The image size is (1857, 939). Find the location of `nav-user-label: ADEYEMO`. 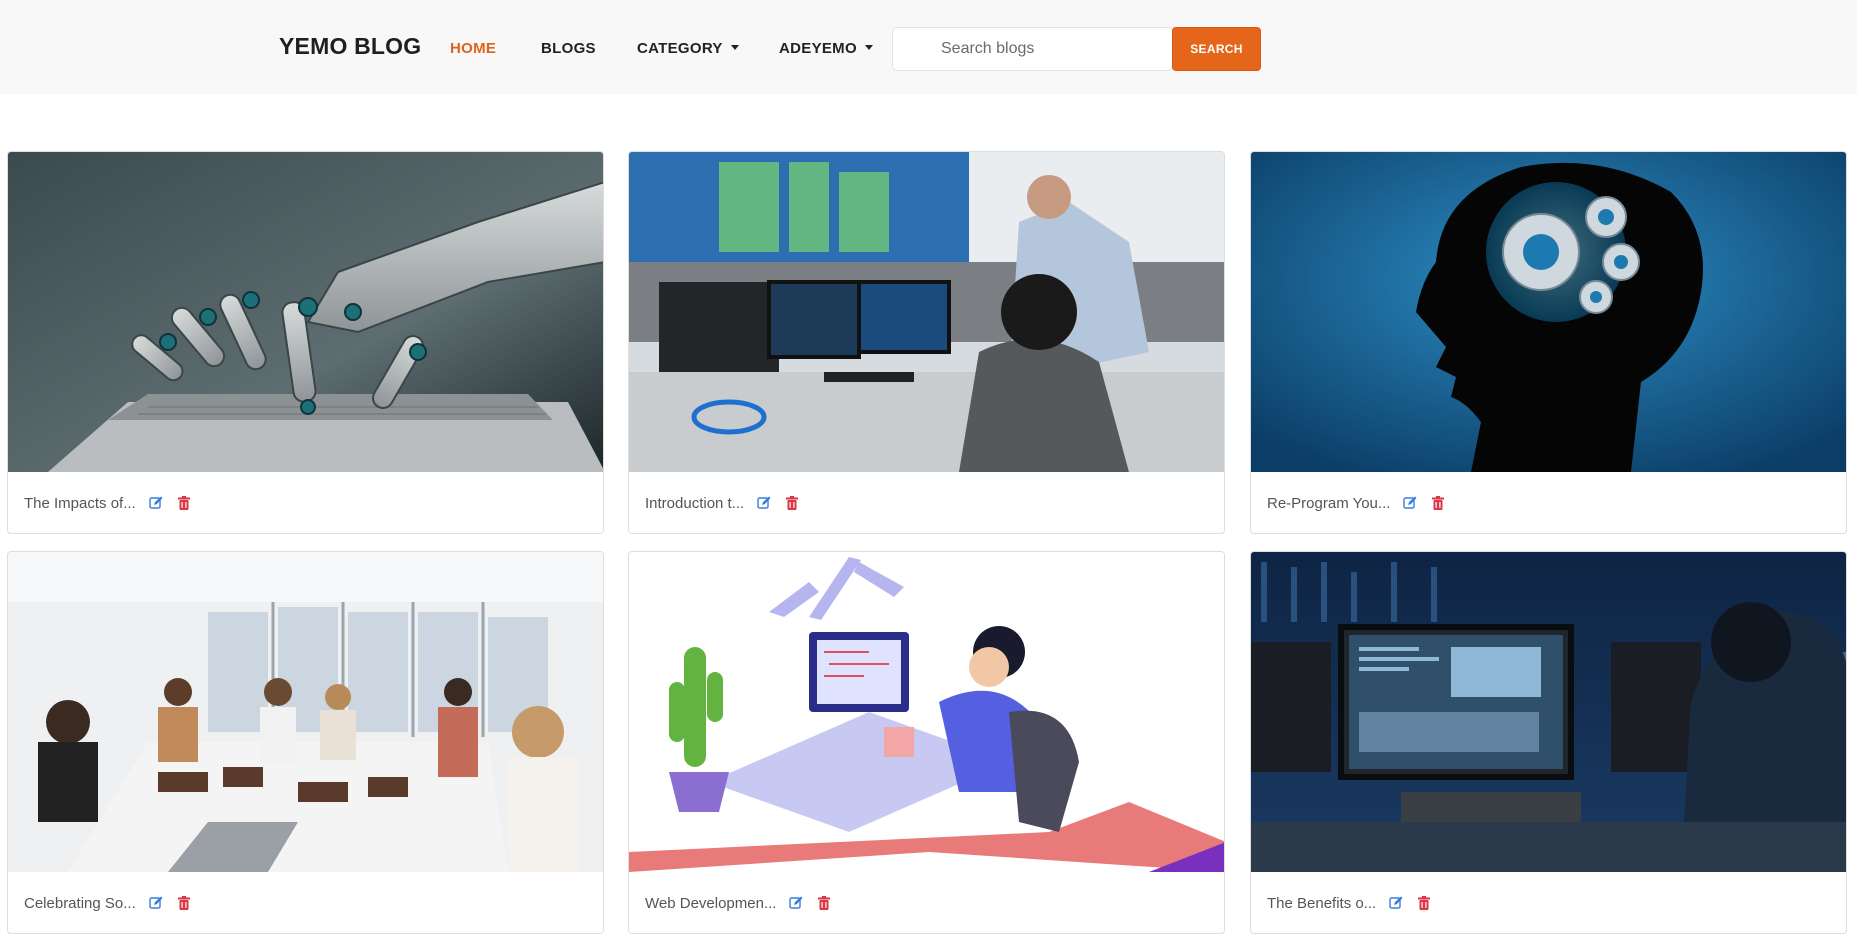

nav-user-label: ADEYEMO is located at coordinates (818, 48).